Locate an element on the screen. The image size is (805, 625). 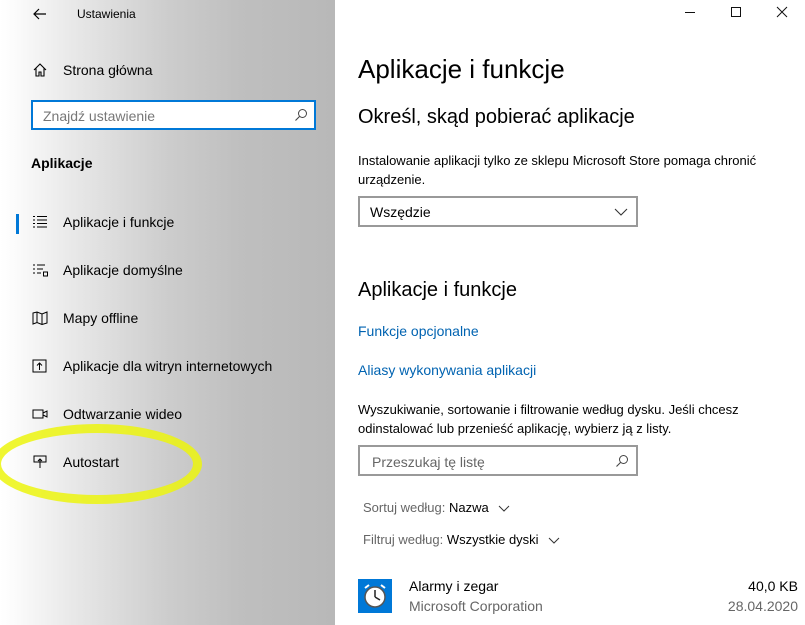
app-install-date: 28.04.2020 is located at coordinates (762, 606).